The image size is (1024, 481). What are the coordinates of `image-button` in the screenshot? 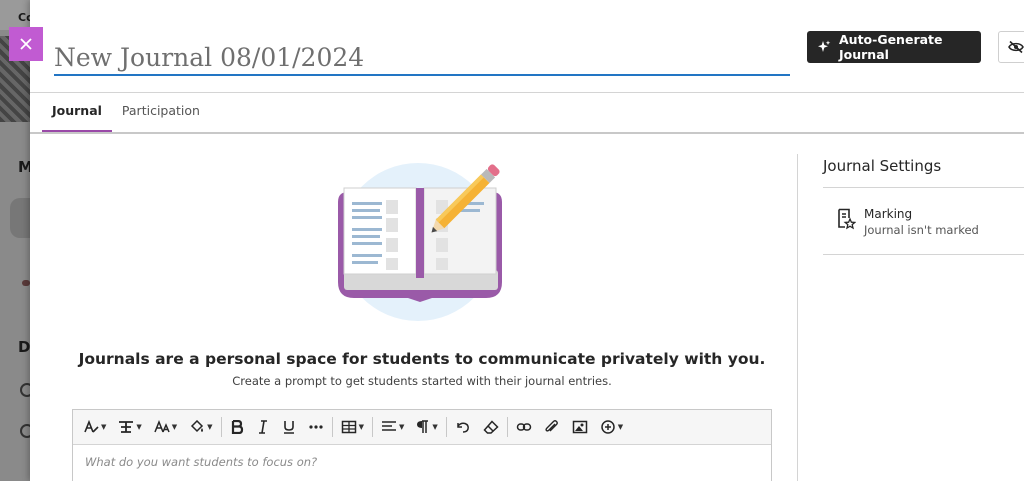 It's located at (580, 427).